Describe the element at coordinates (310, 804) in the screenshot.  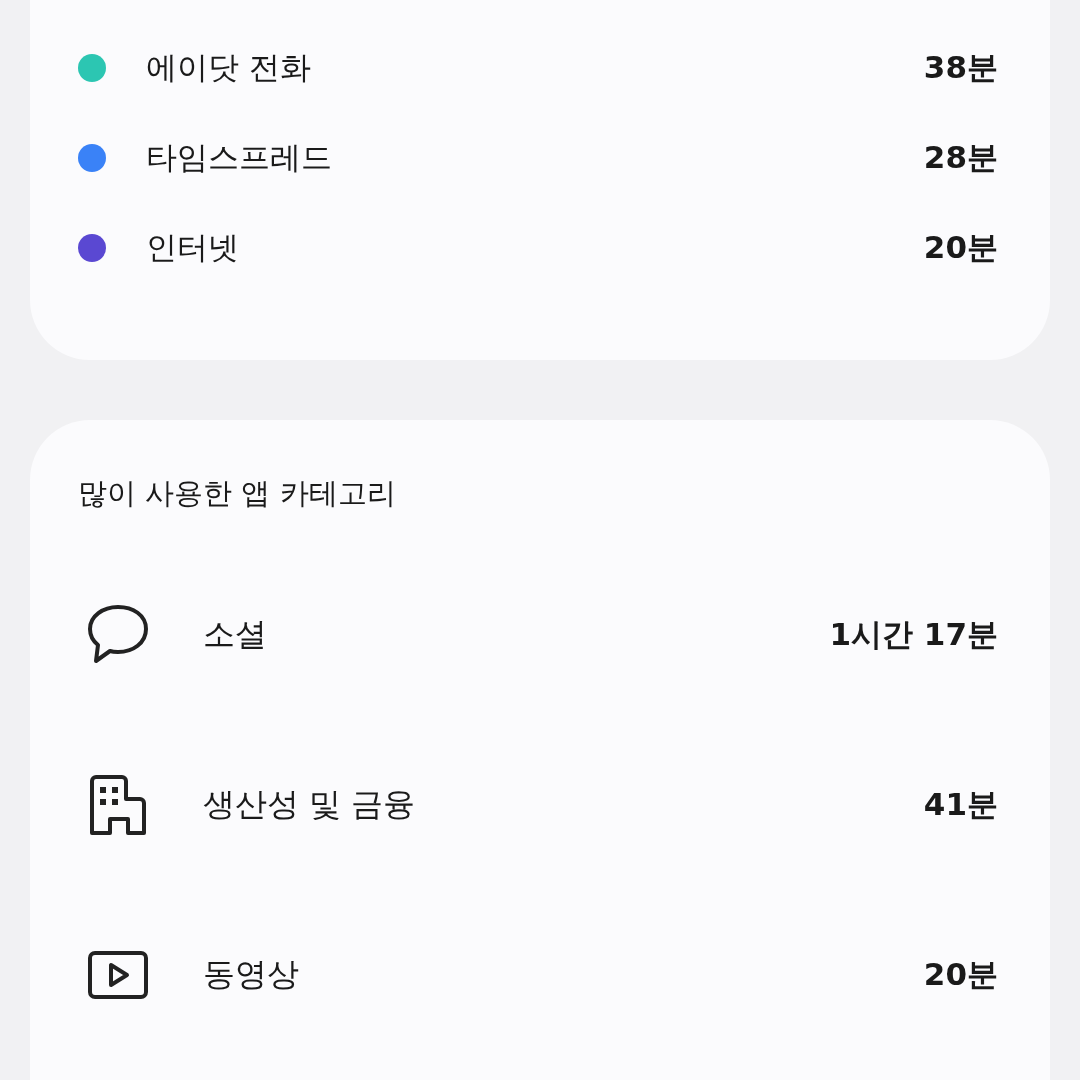
I see `category-name: 생산성 및 금융` at that location.